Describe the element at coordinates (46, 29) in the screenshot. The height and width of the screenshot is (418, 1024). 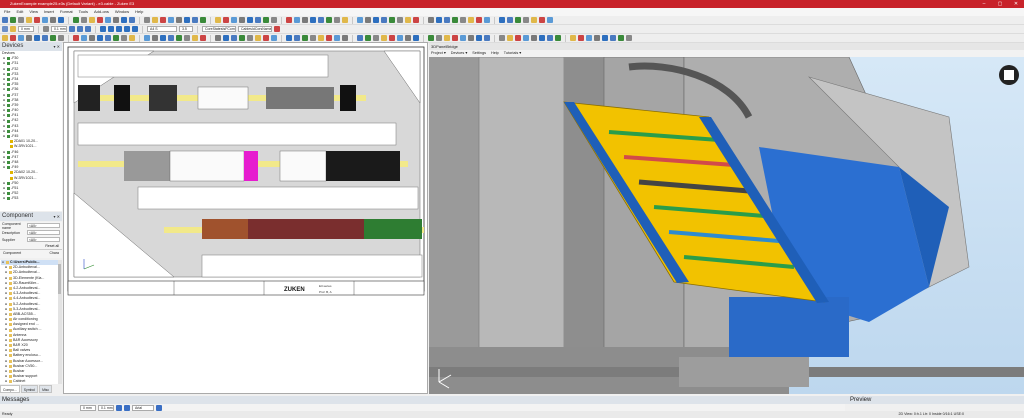
I see `line-style-icon` at that location.